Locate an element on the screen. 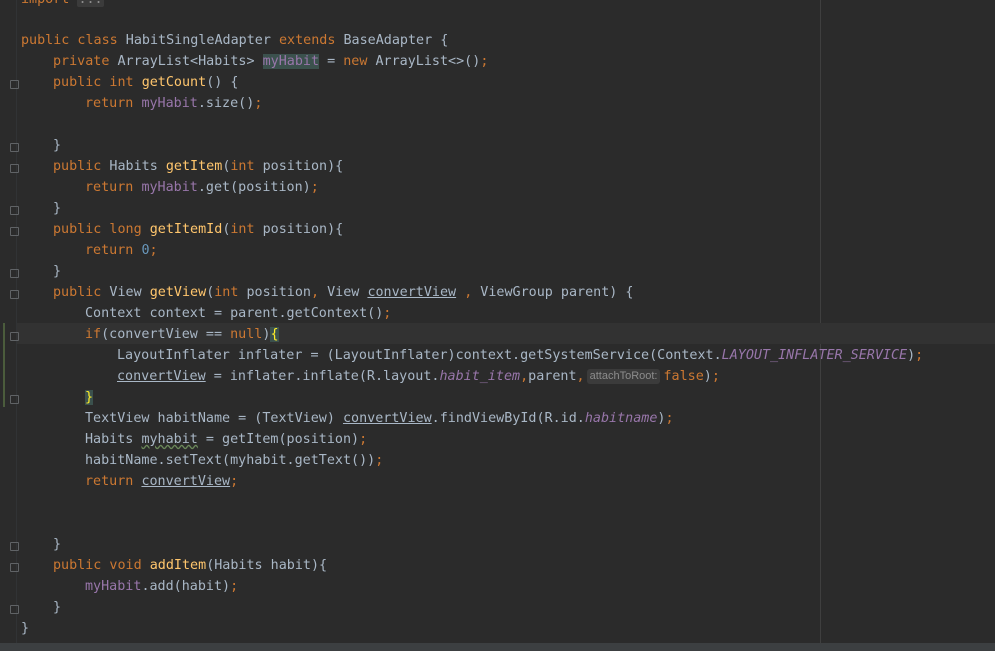  code-line: return myHabit.size(); is located at coordinates (173, 103).